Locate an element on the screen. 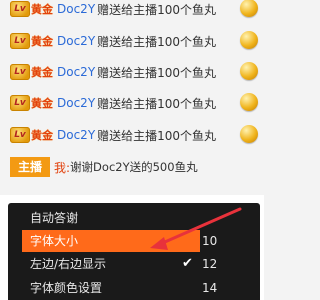 The width and height of the screenshot is (320, 300). host-name: 我: is located at coordinates (62, 167).